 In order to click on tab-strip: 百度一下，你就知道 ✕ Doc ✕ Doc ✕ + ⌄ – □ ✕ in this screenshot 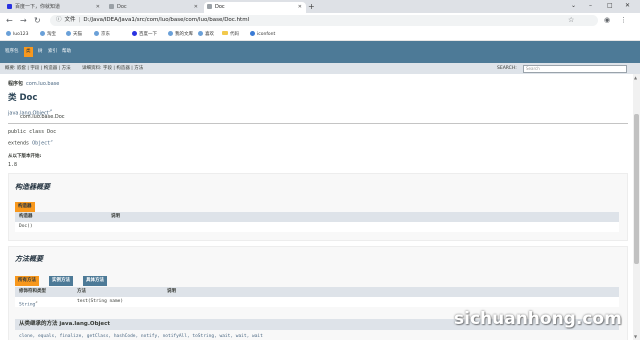, I will do `click(320, 6)`.